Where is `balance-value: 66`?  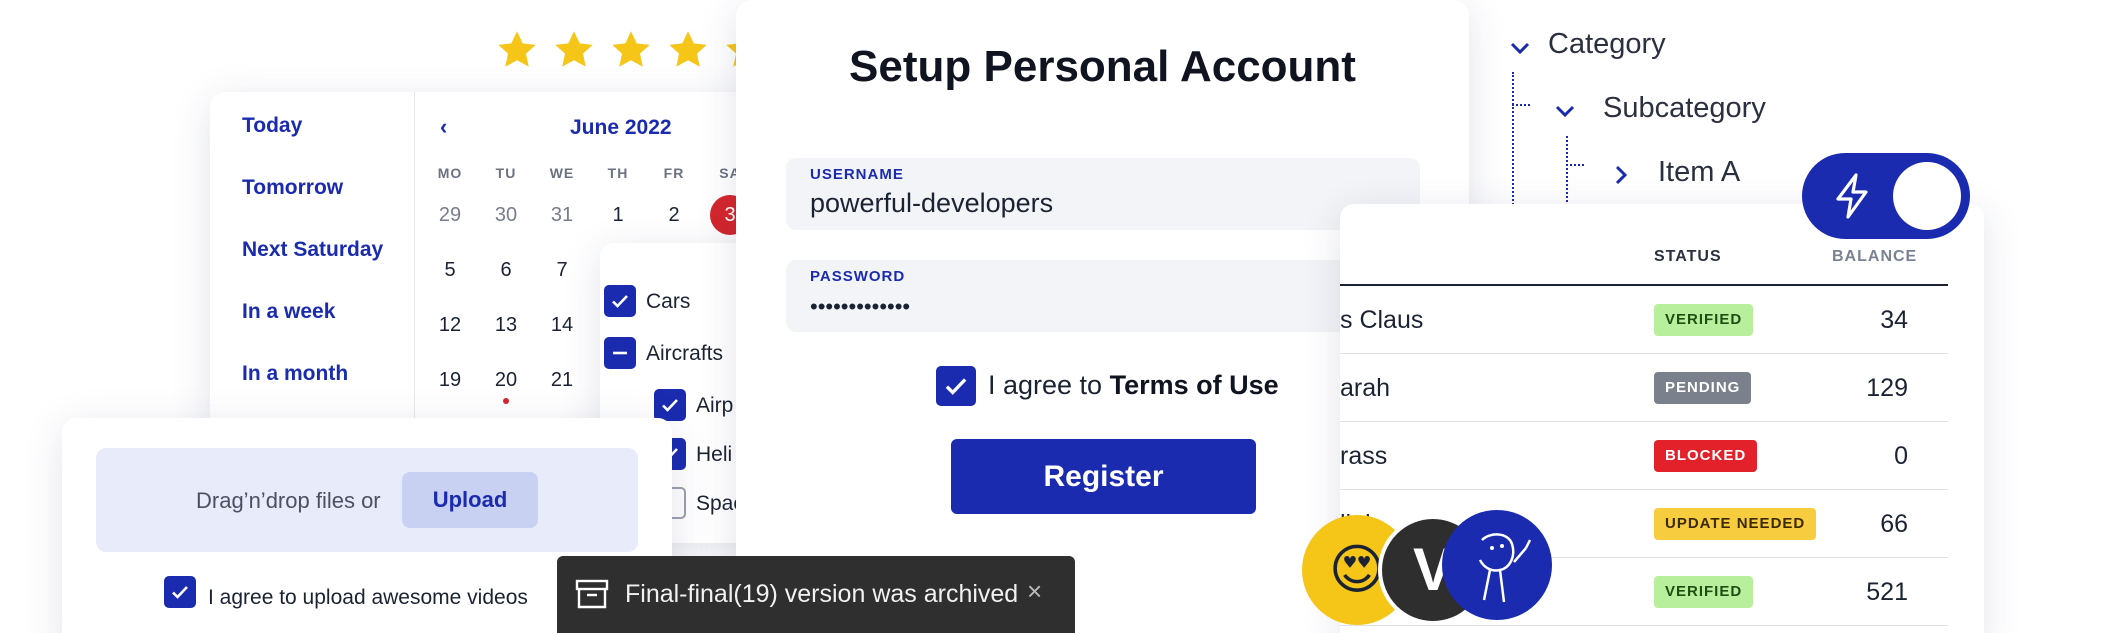 balance-value: 66 is located at coordinates (1894, 524).